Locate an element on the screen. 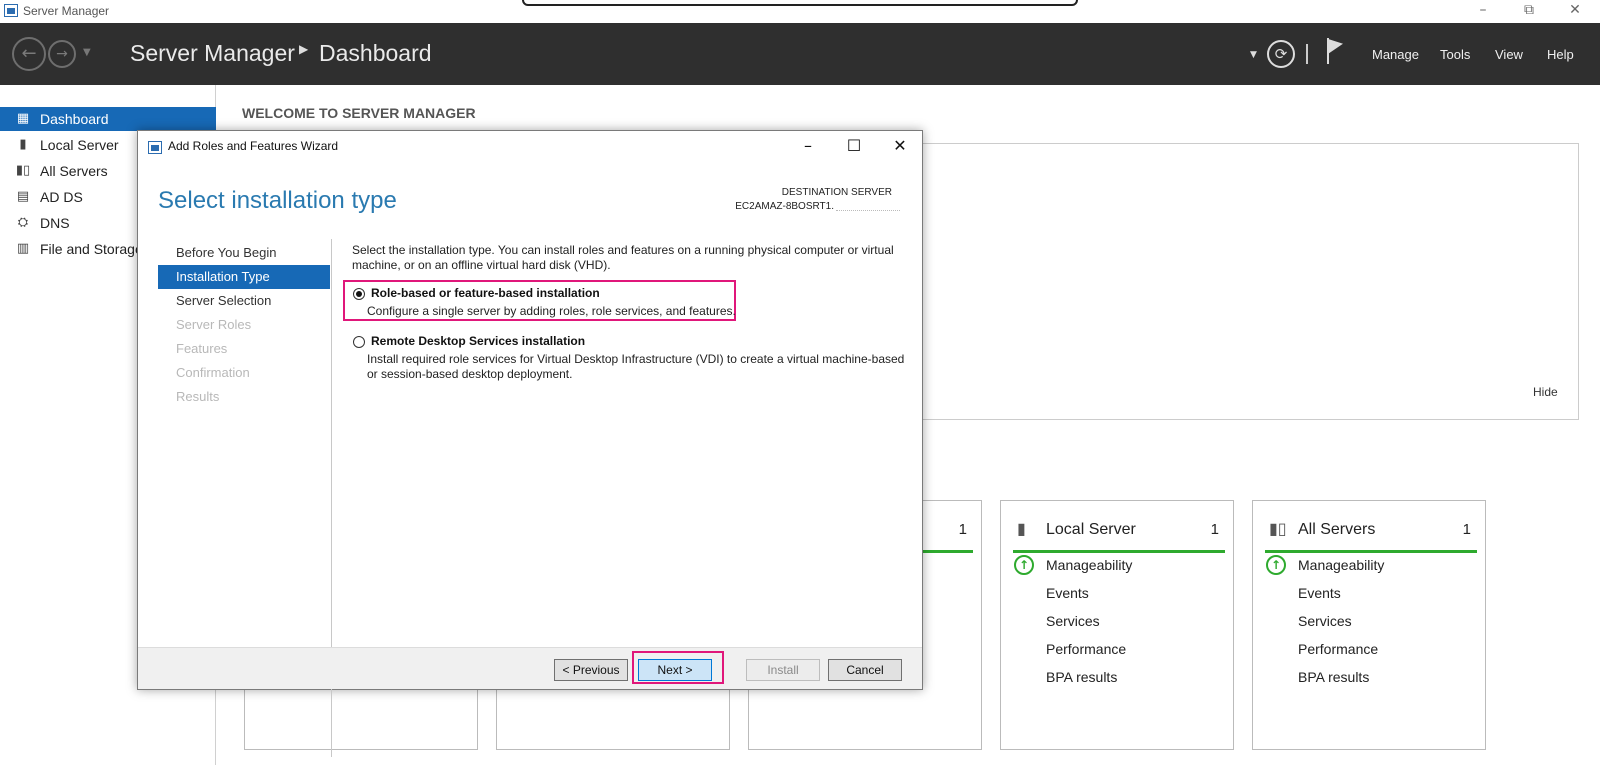 This screenshot has width=1600, height=765. close-button: ✕ is located at coordinates (1575, 11).